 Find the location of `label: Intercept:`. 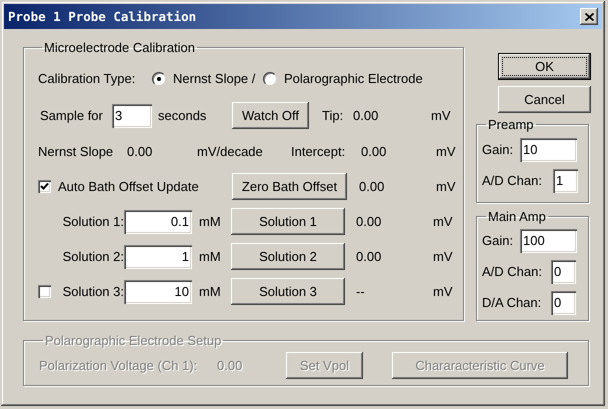

label: Intercept: is located at coordinates (318, 151).